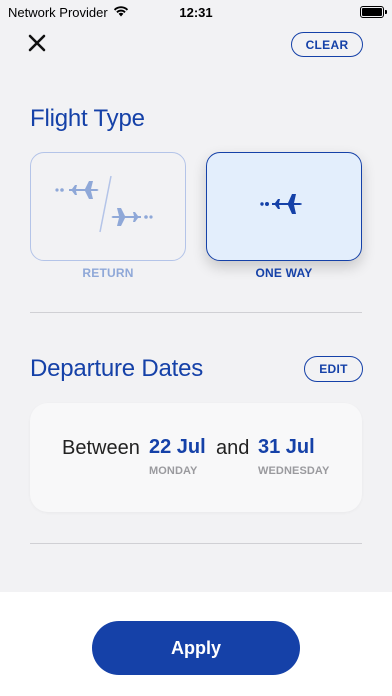  Describe the element at coordinates (121, 12) in the screenshot. I see `wifi-icon` at that location.